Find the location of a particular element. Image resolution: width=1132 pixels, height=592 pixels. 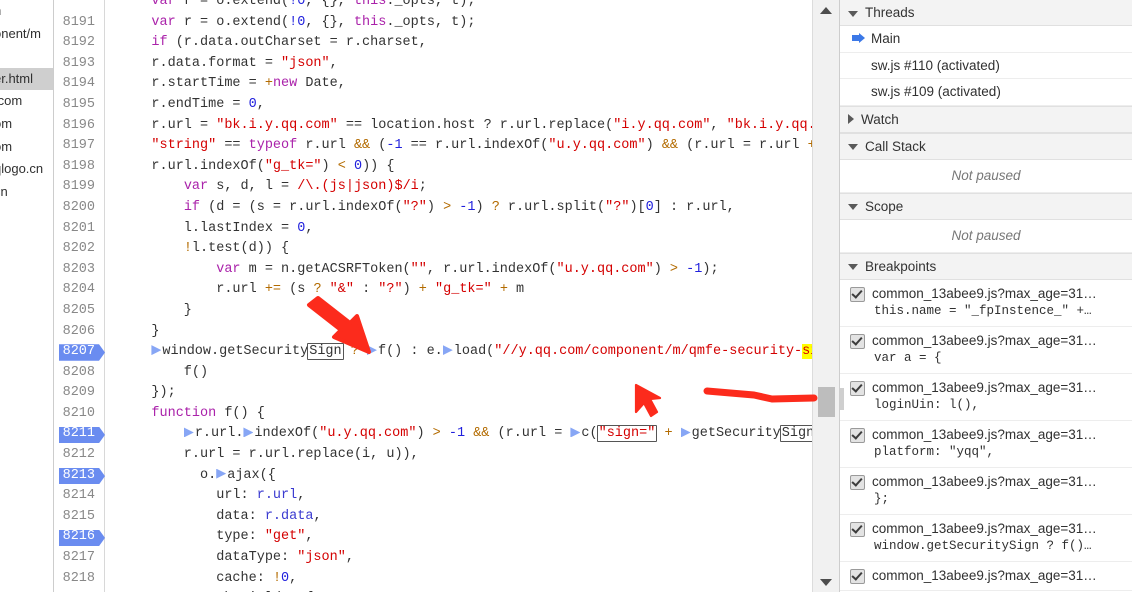

line-number: 8193 is located at coordinates (79, 64).